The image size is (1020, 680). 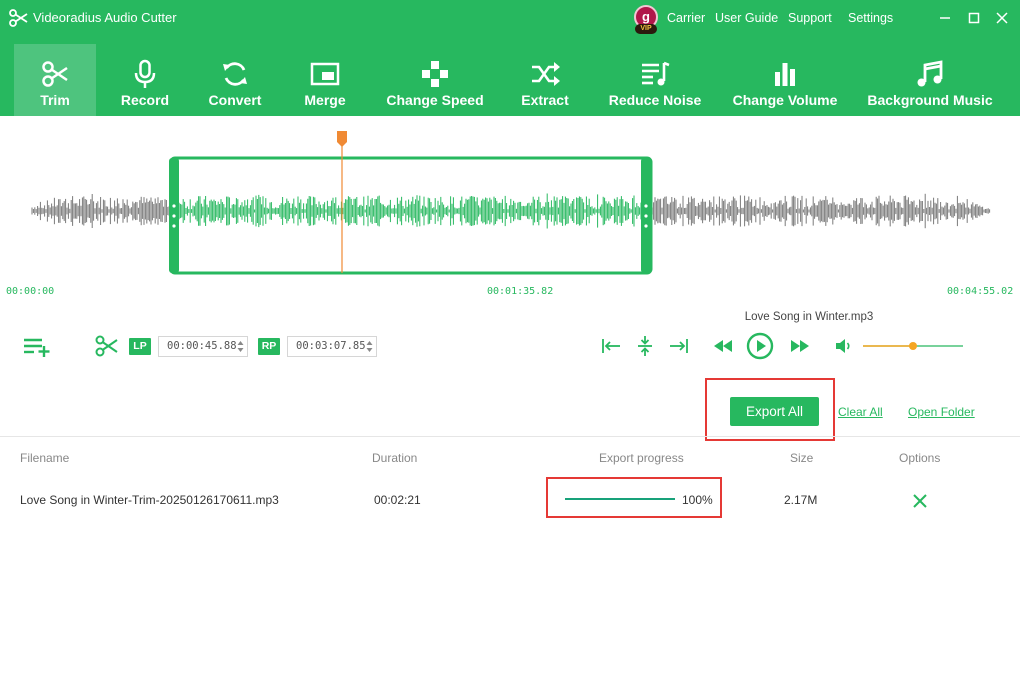 I want to click on playhead-marker, so click(x=342, y=139).